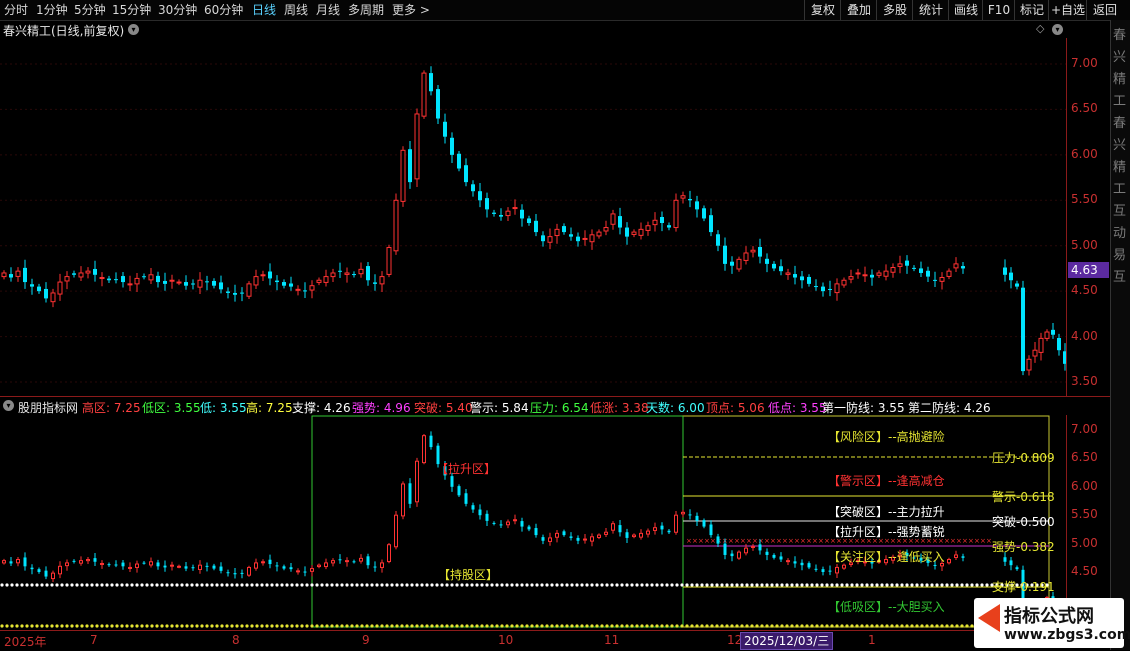 The image size is (1130, 651). What do you see at coordinates (1040, 28) in the screenshot?
I see `diamond-icon: ◇` at bounding box center [1040, 28].